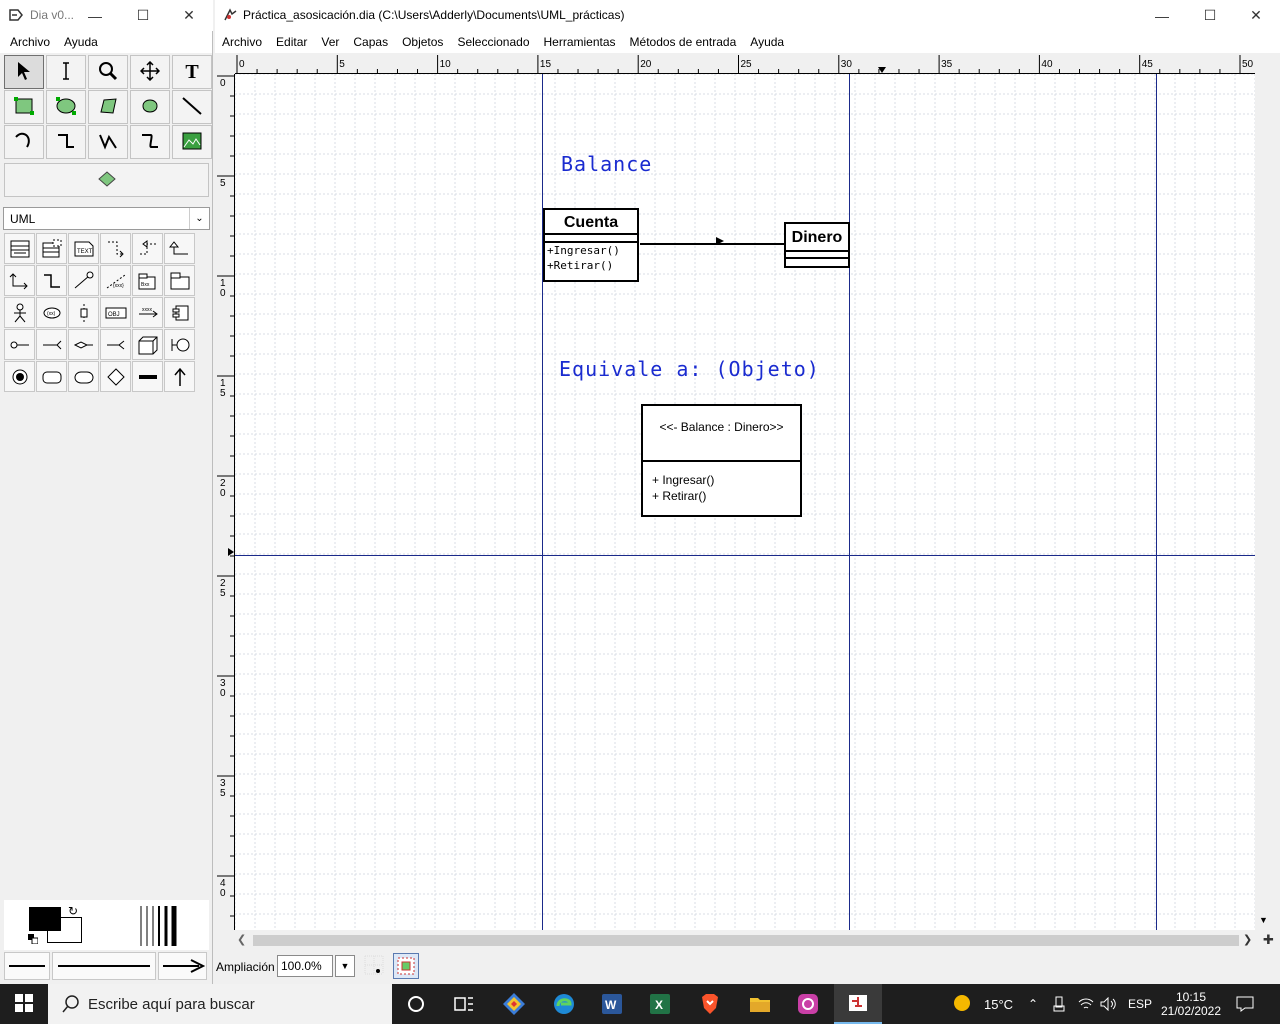  What do you see at coordinates (817, 245) in the screenshot?
I see `uml-class-dinero: Dinero` at bounding box center [817, 245].